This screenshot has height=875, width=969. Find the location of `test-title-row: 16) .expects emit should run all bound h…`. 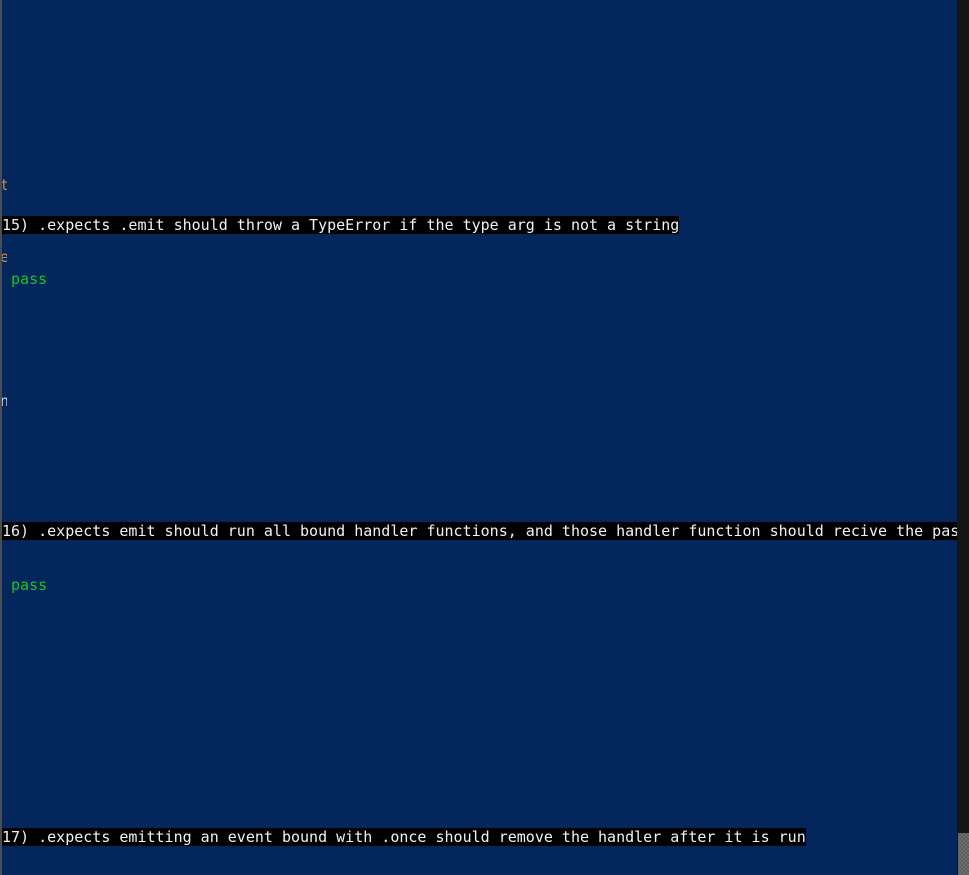

test-title-row: 16) .expects emit should run all bound h… is located at coordinates (485, 531).